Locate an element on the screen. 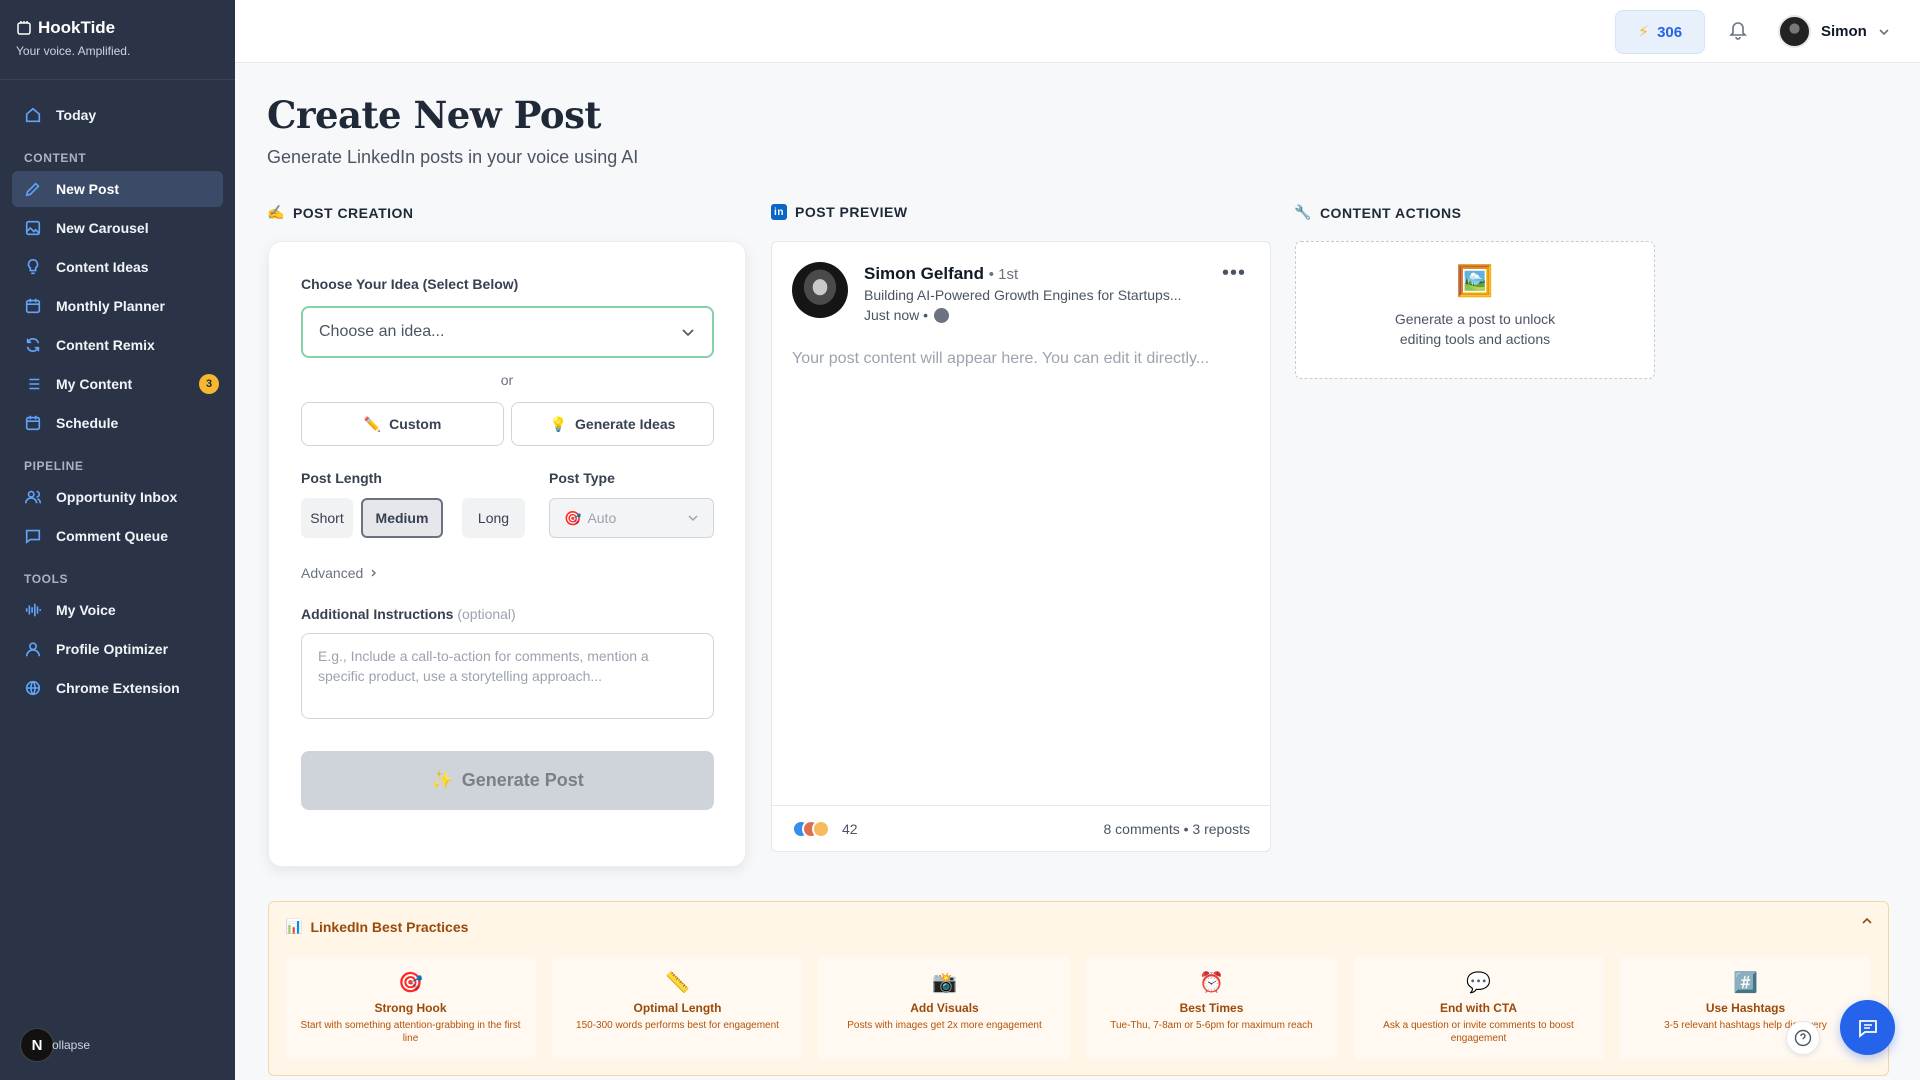 This screenshot has height=1080, width=1920. sidebar-item-label: New Post is located at coordinates (88, 189).